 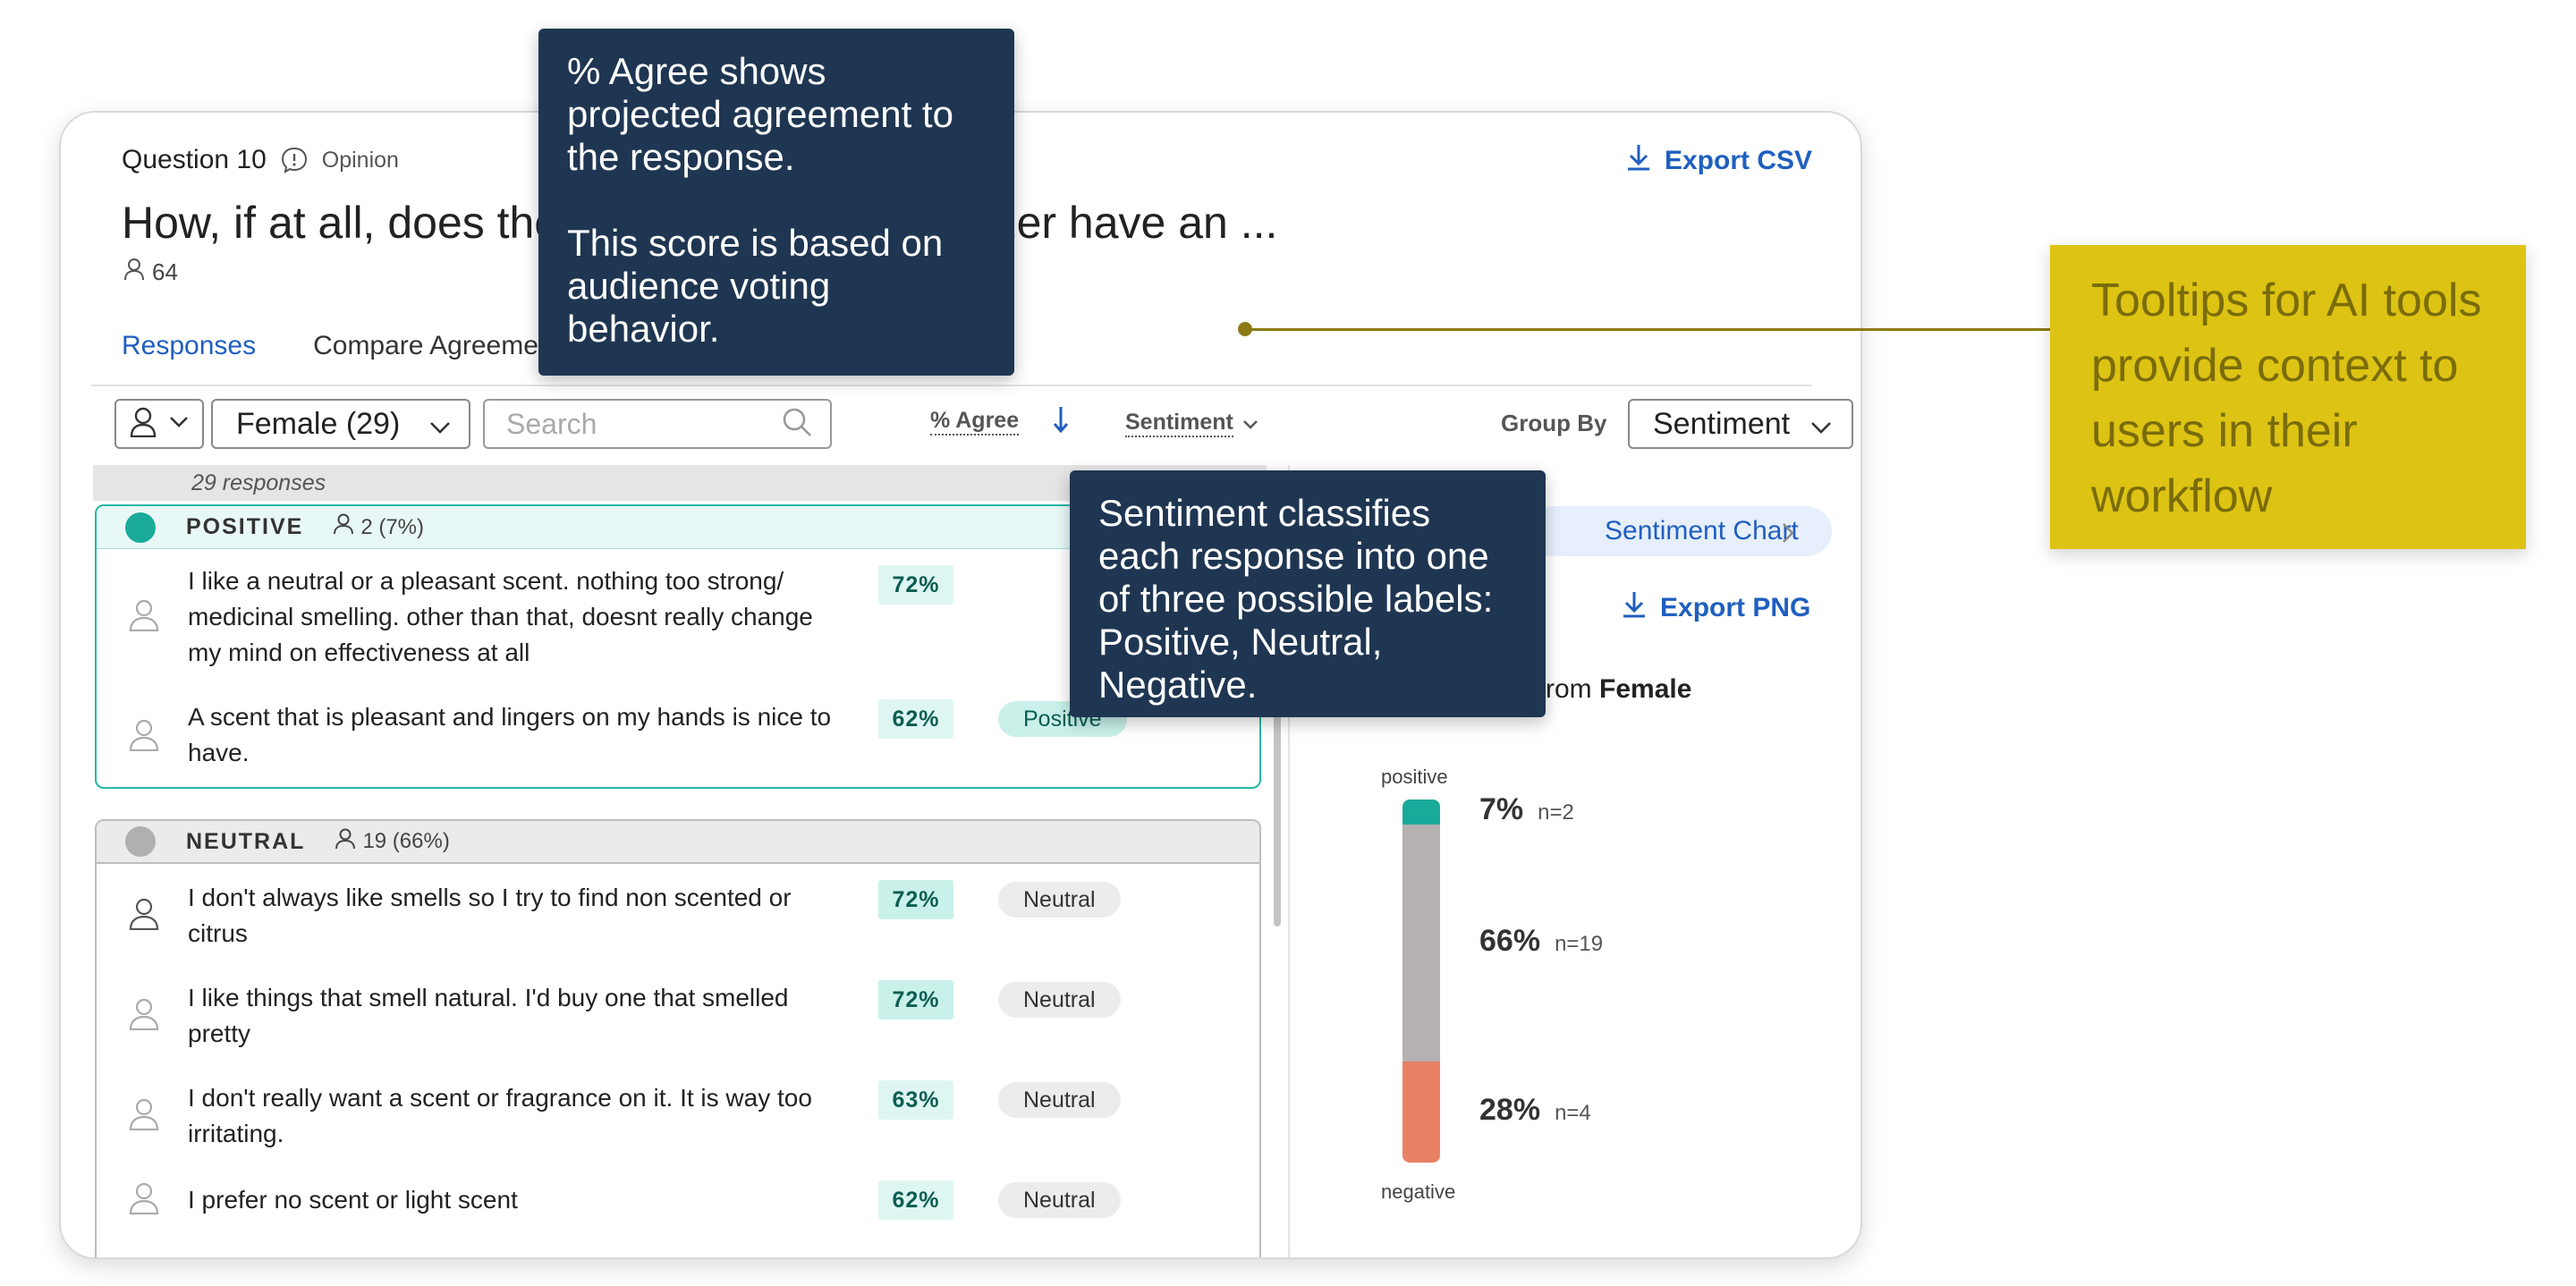 I want to click on segment-label-positive: 7% n=2, so click(x=1526, y=809).